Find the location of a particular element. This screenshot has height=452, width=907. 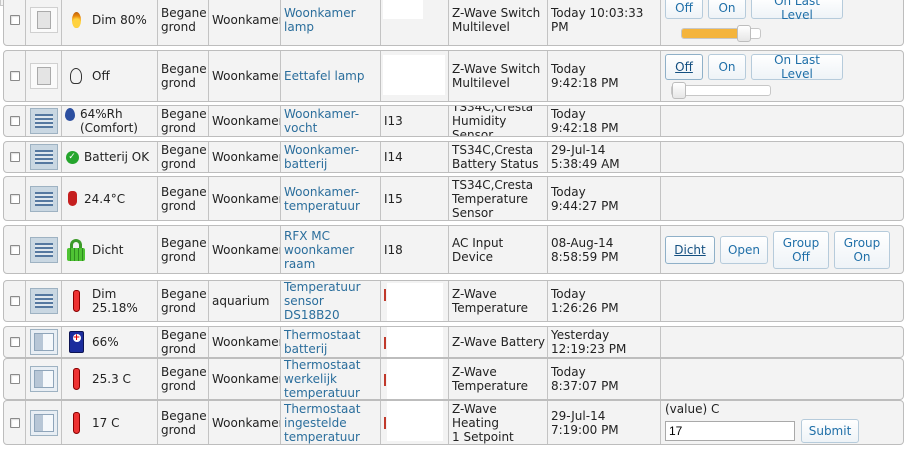

submit-button: Submit is located at coordinates (830, 431).